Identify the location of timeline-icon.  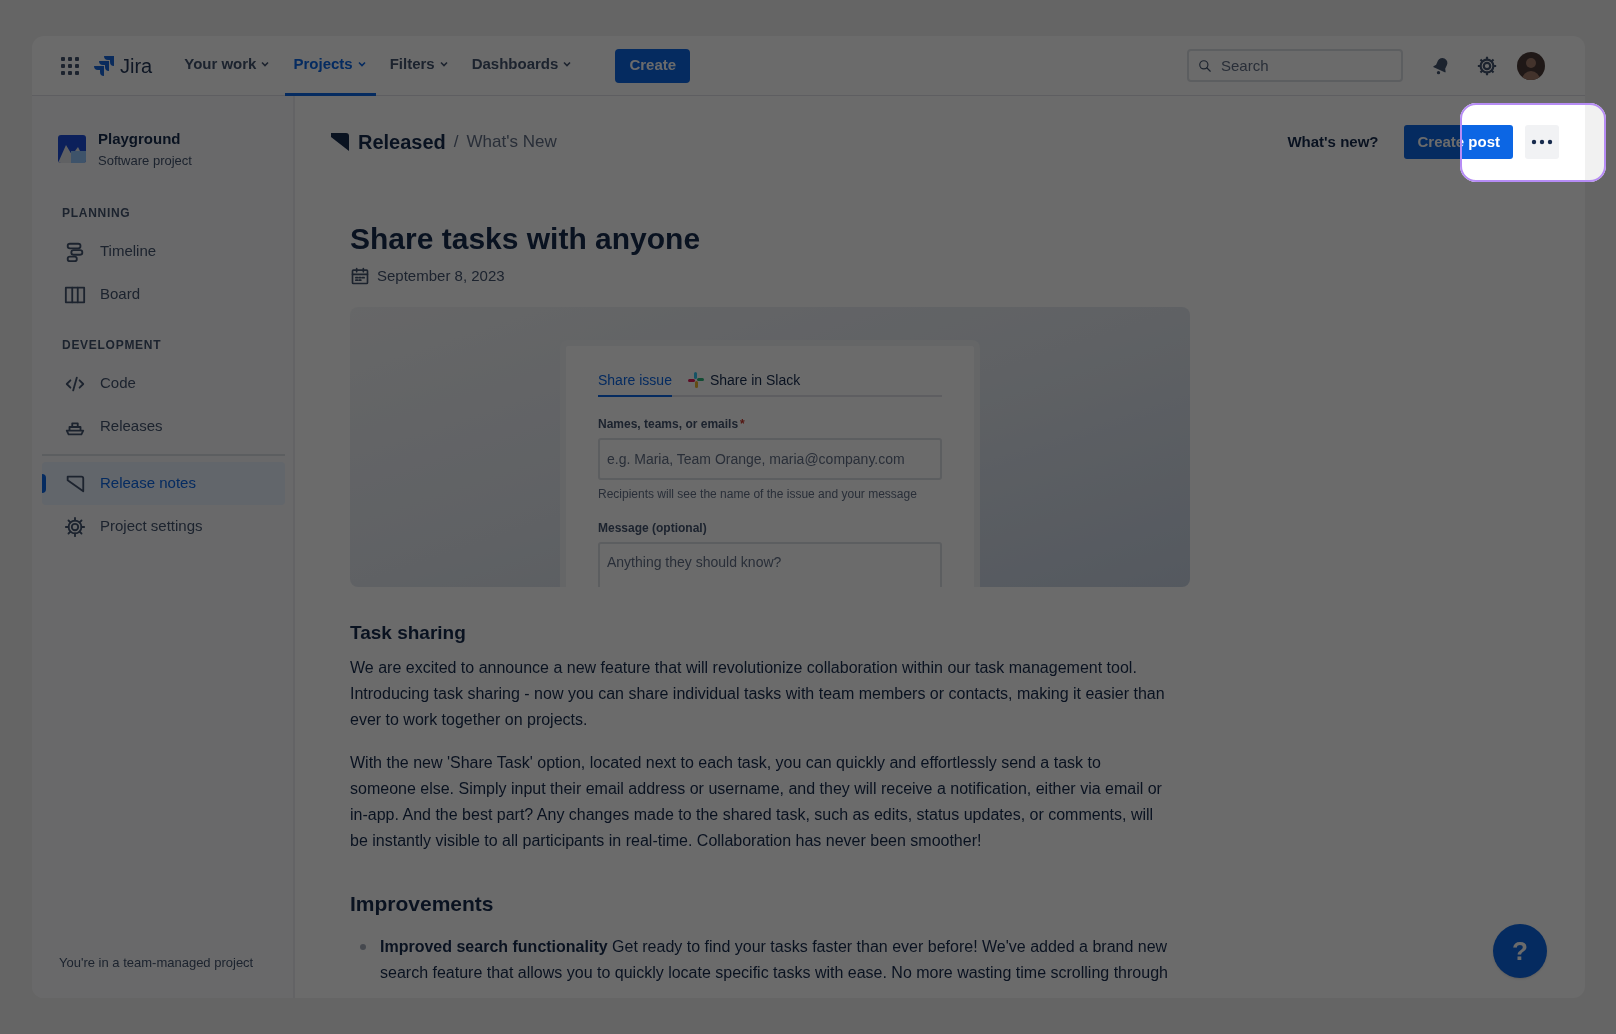
(75, 251).